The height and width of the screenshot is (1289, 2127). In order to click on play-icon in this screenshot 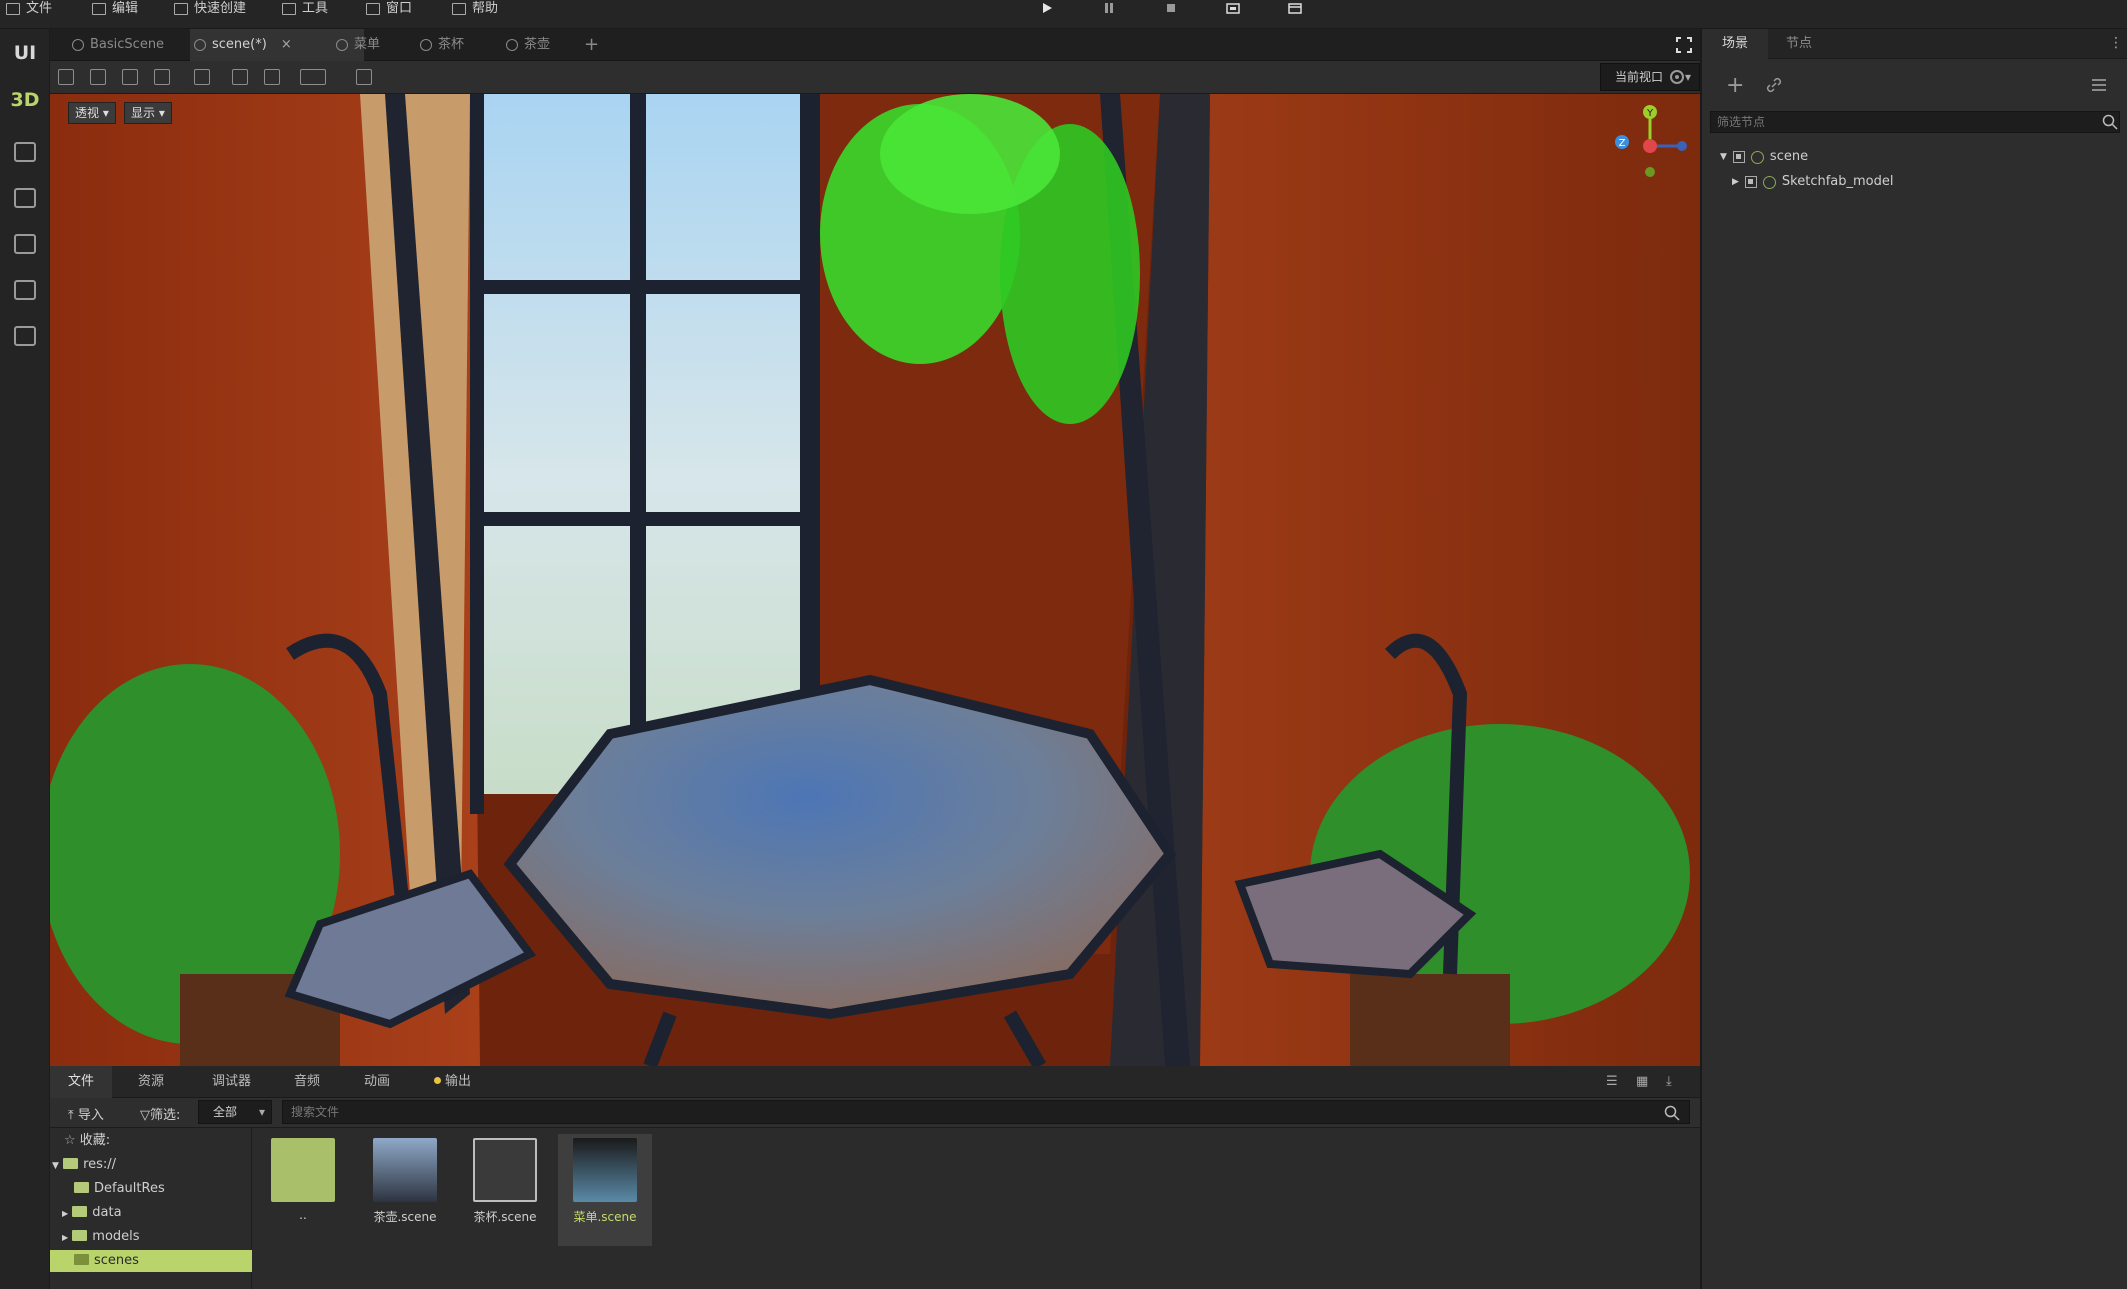, I will do `click(1047, 8)`.